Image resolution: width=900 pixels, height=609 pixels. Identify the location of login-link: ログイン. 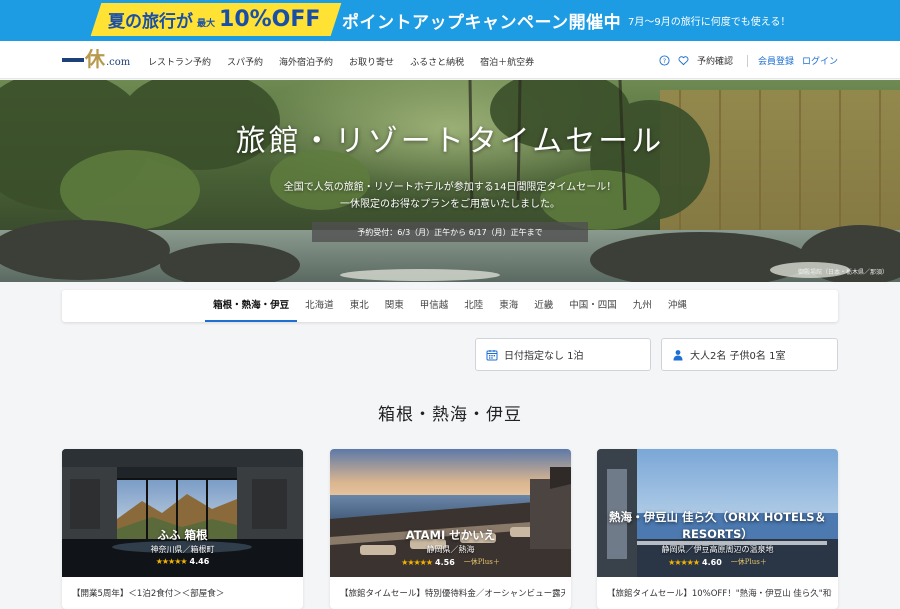
(820, 60).